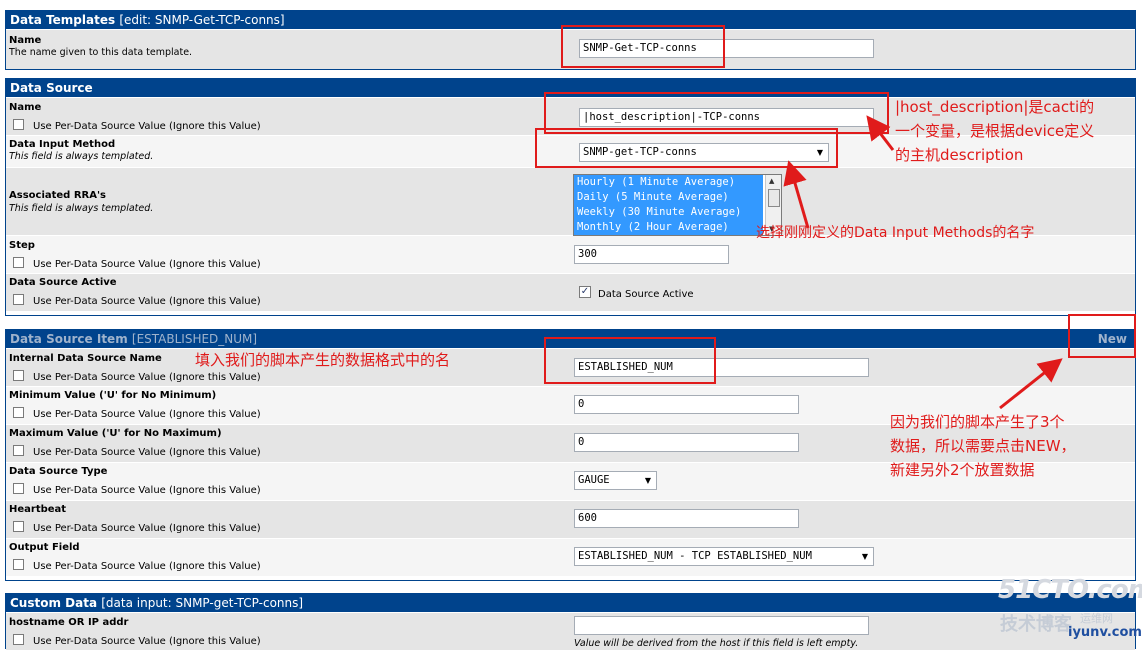 The width and height of the screenshot is (1142, 650). I want to click on data-source-item-subtitle: [ESTABLISHED_NUM], so click(194, 339).